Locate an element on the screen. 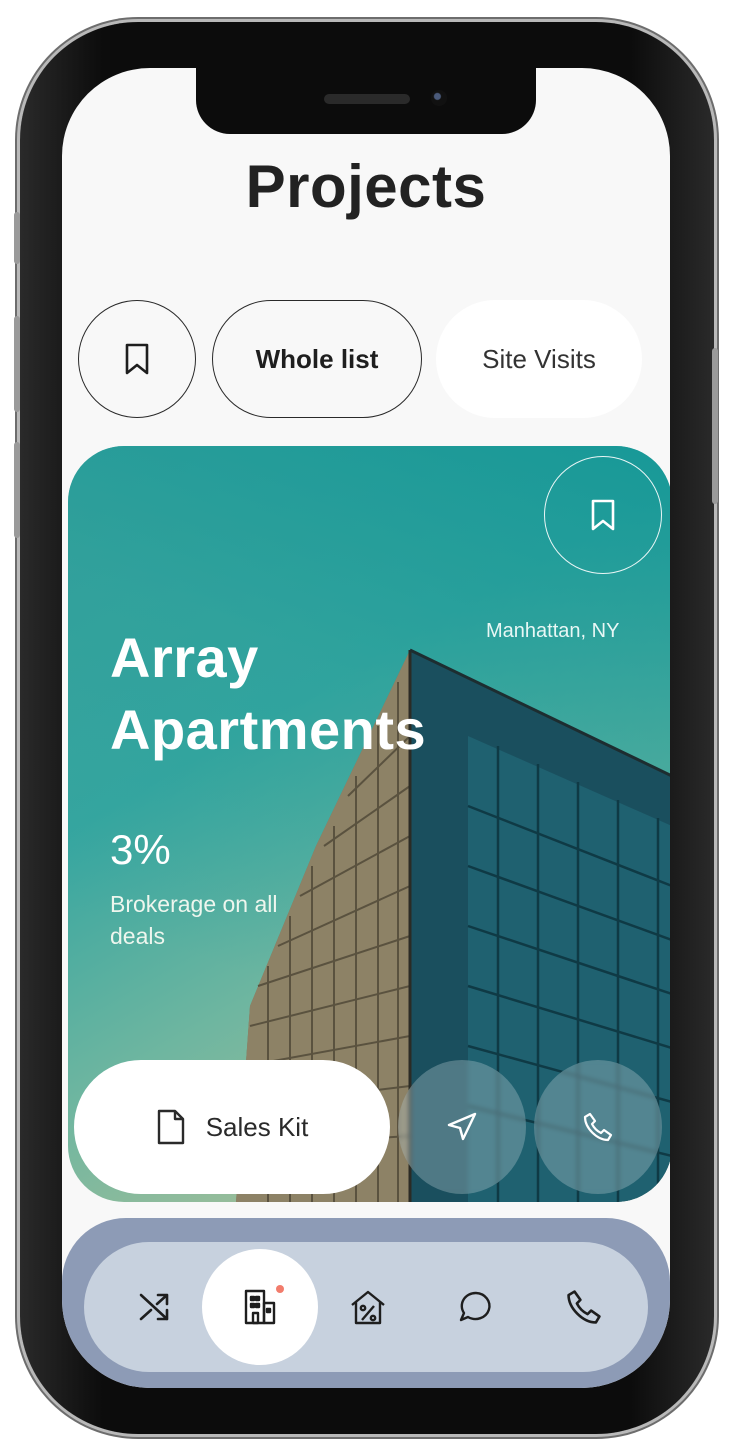 The width and height of the screenshot is (732, 1456). project-title-line-2: Apartments is located at coordinates (268, 729).